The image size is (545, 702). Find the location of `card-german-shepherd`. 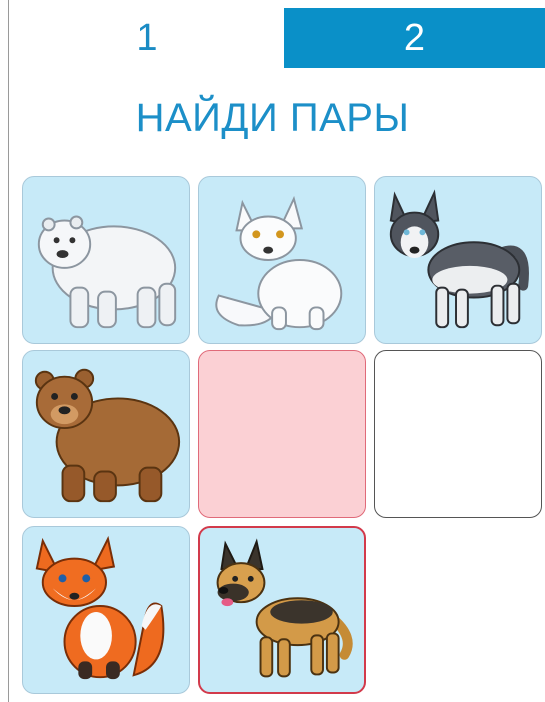

card-german-shepherd is located at coordinates (282, 610).